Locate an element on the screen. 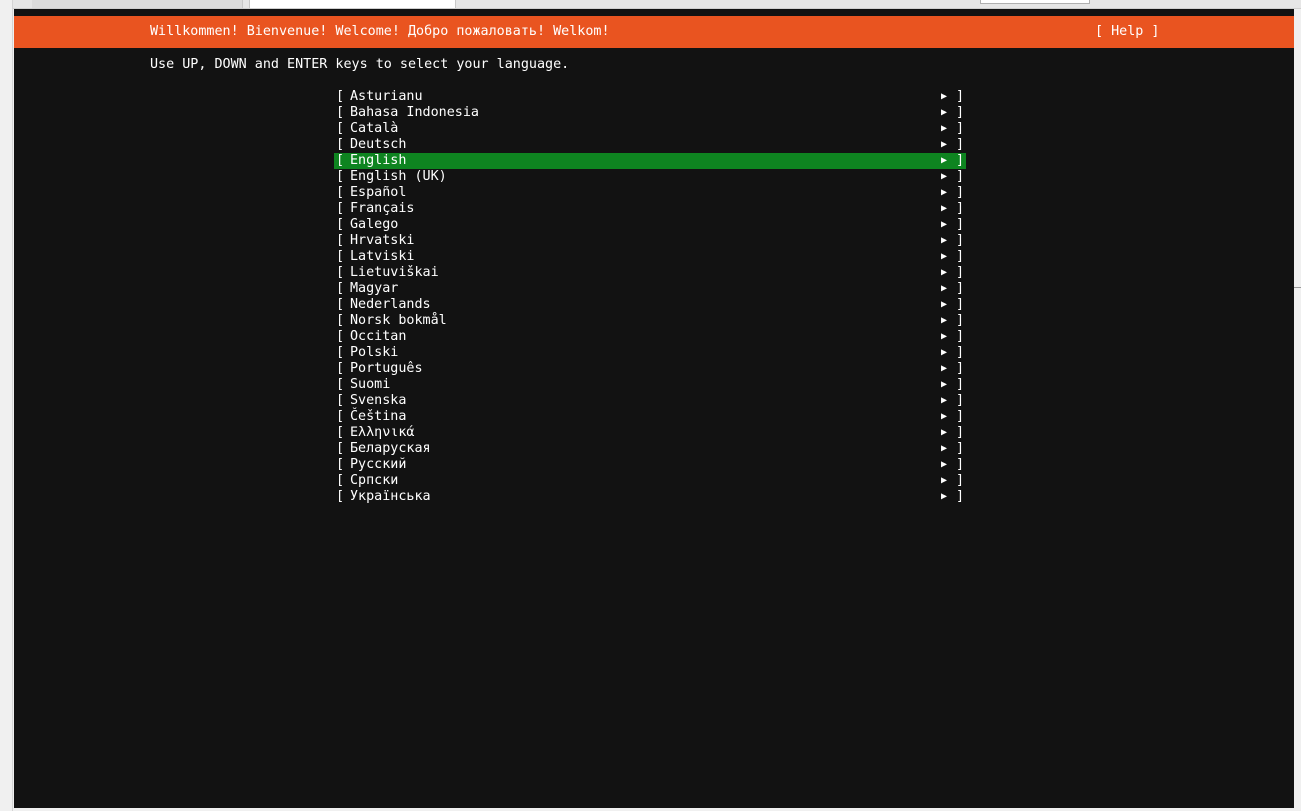 This screenshot has width=1301, height=811. language-label: Nederlands is located at coordinates (390, 304).